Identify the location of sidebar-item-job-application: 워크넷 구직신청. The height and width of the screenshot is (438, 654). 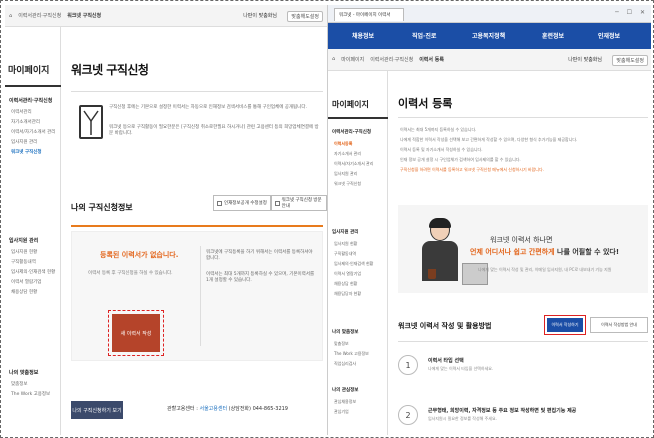
(26, 152).